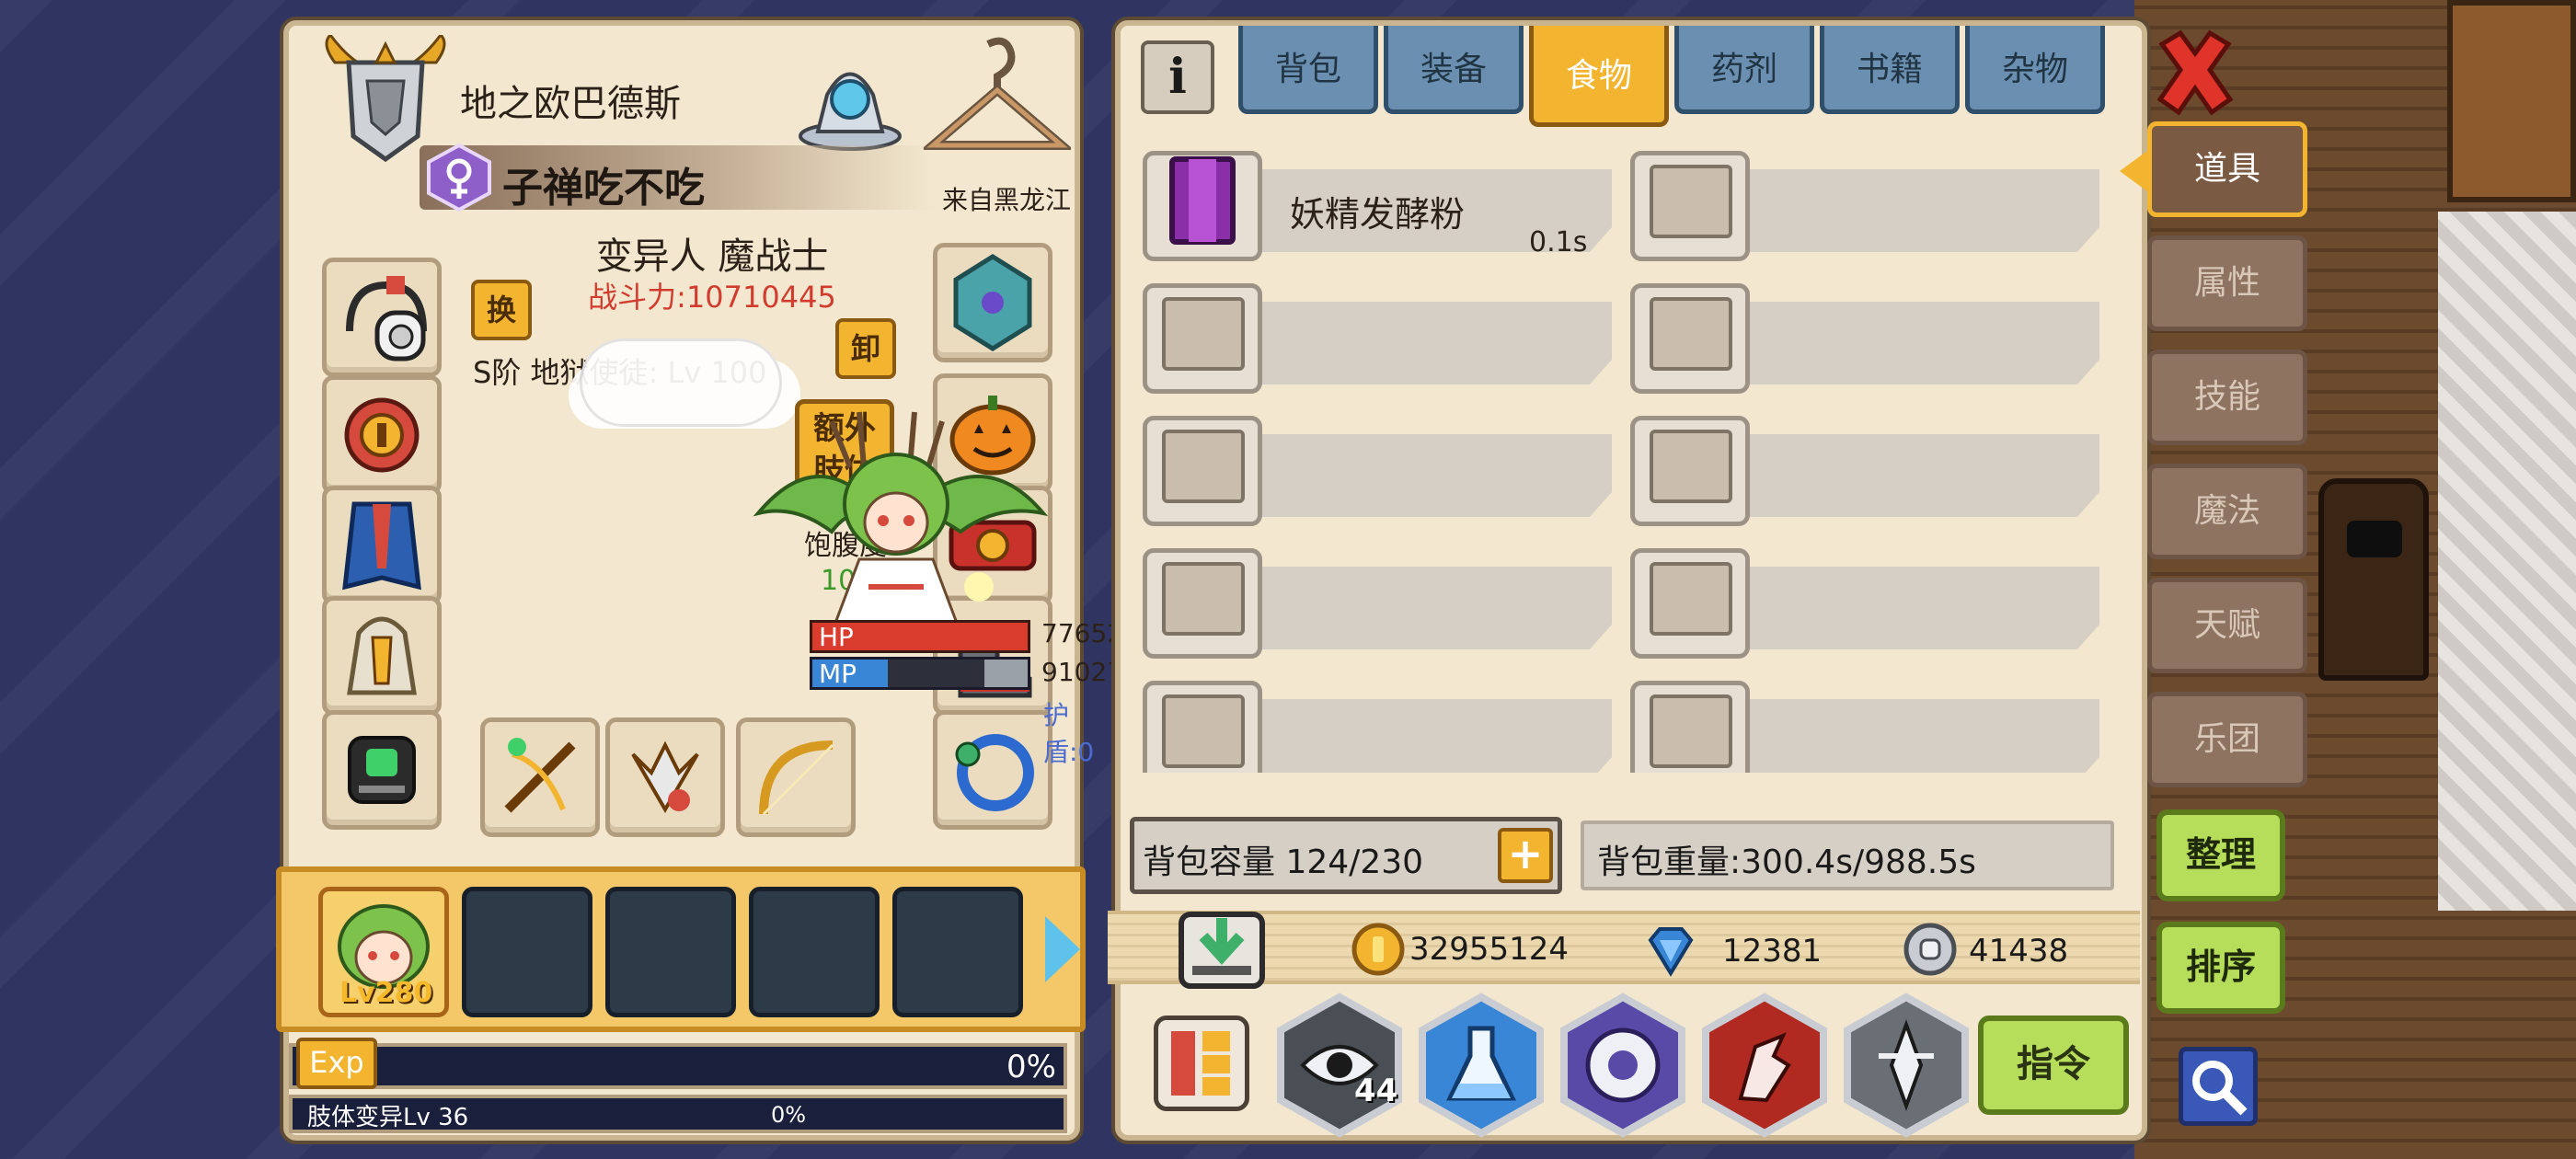  I want to click on side-tab-indicator-icon, so click(2133, 171).